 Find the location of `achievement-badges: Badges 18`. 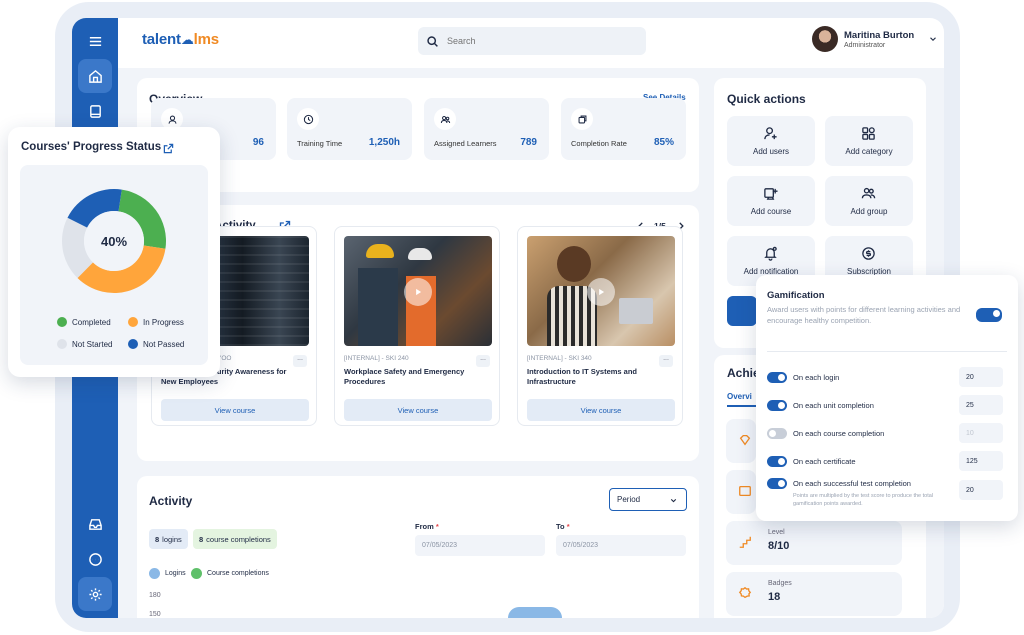

achievement-badges: Badges 18 is located at coordinates (814, 594).